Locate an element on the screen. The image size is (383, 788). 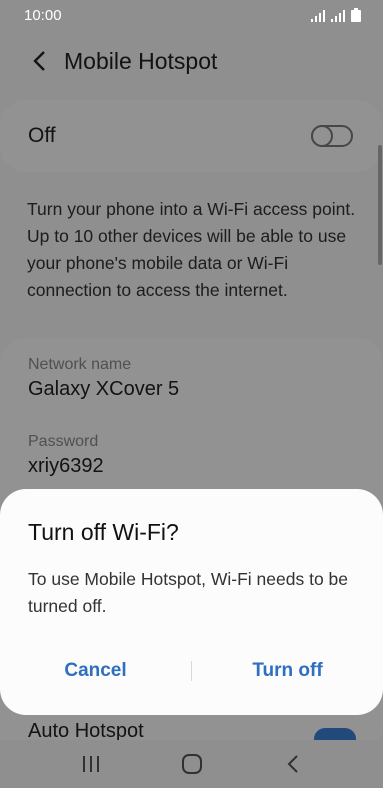
dialog-actions: Cancel Turn off is located at coordinates (191, 671).